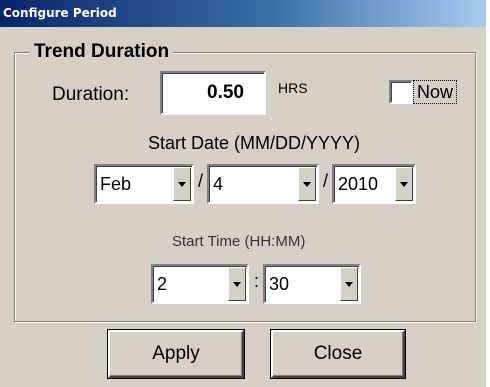 This screenshot has height=387, width=490. Describe the element at coordinates (358, 184) in the screenshot. I see `year-value: 2010` at that location.